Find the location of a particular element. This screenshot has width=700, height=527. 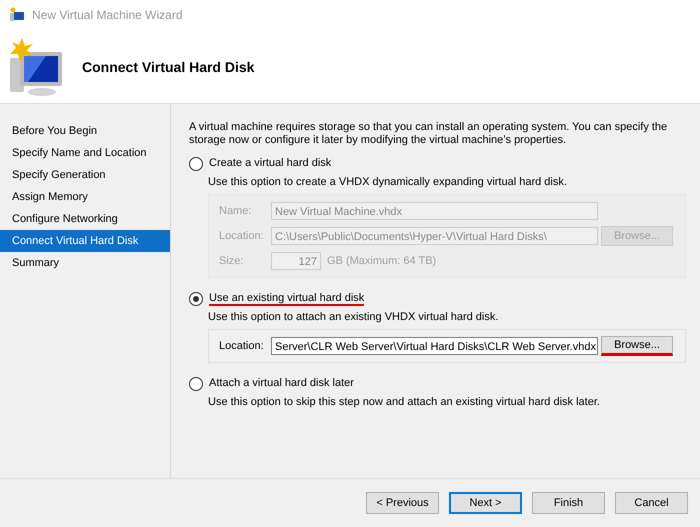

wizard-step: Configure Networking is located at coordinates (85, 219).